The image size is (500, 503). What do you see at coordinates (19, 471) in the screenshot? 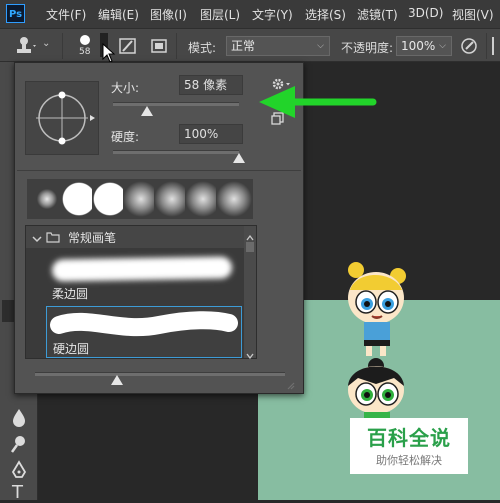
I see `pen-tool-icon` at bounding box center [19, 471].